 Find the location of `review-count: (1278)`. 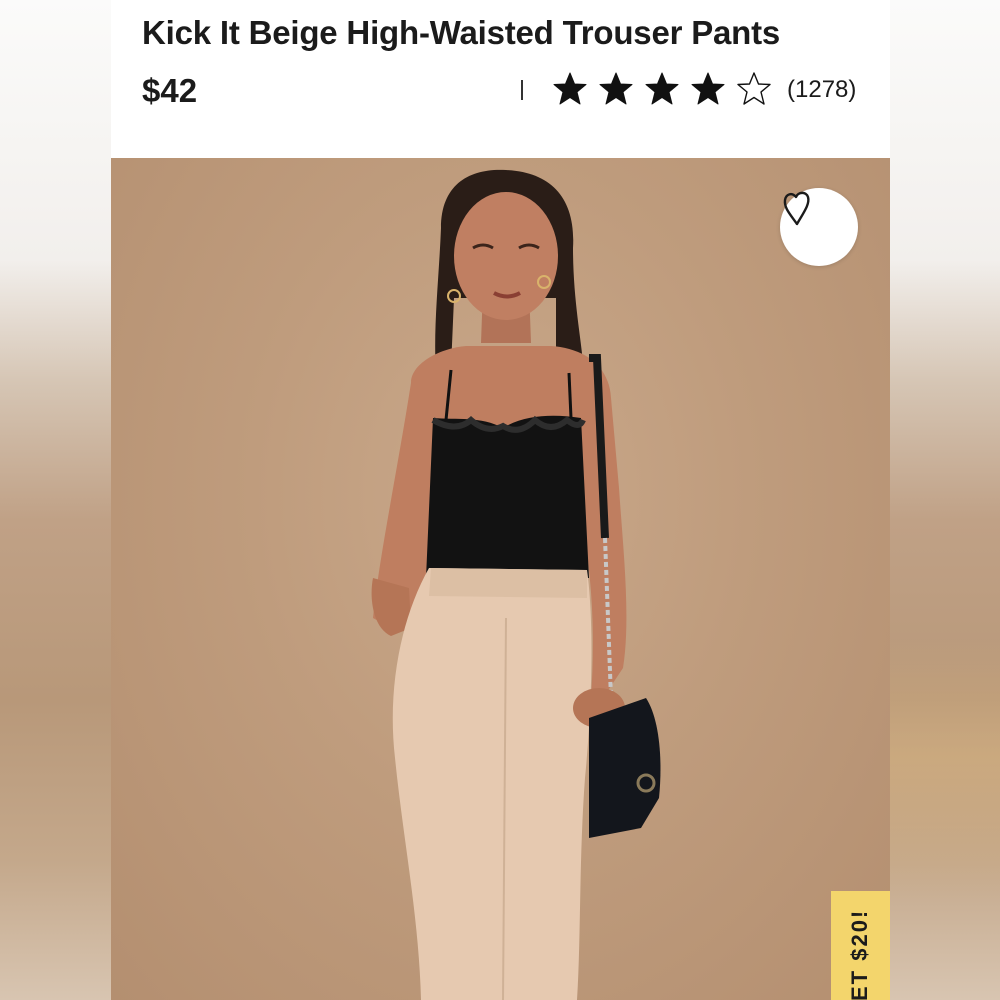

review-count: (1278) is located at coordinates (821, 90).